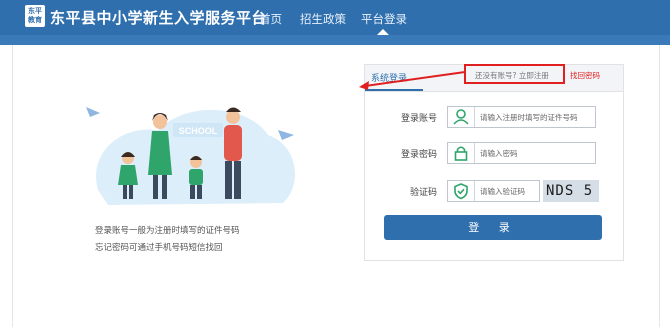 The height and width of the screenshot is (327, 670). I want to click on account-placeholder: 请输入注册时填写的证件号码, so click(529, 117).